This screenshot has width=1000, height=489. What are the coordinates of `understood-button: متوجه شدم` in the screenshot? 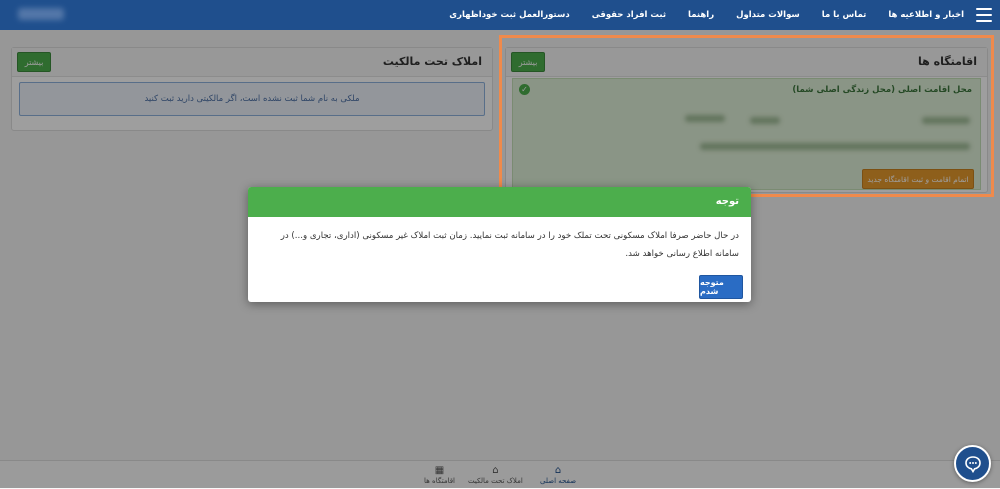 It's located at (721, 287).